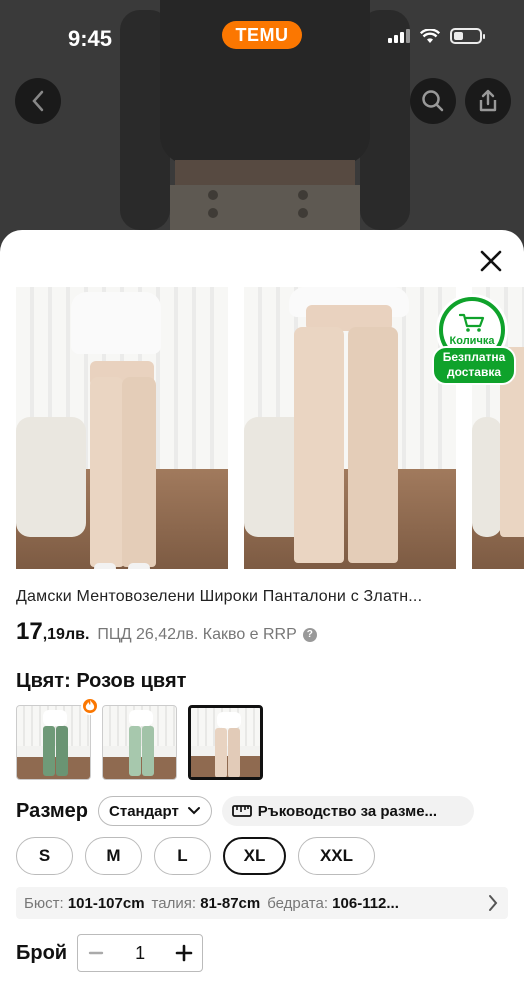  I want to click on color-label: Цвят: Розов цвят, so click(101, 681).